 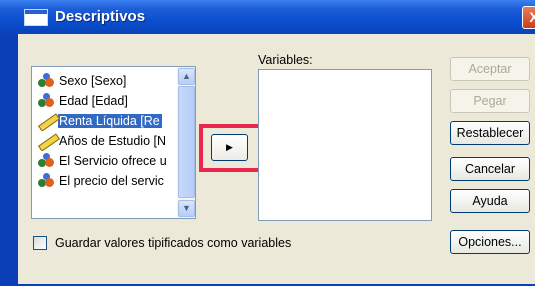 What do you see at coordinates (528, 17) in the screenshot?
I see `close-button: X` at bounding box center [528, 17].